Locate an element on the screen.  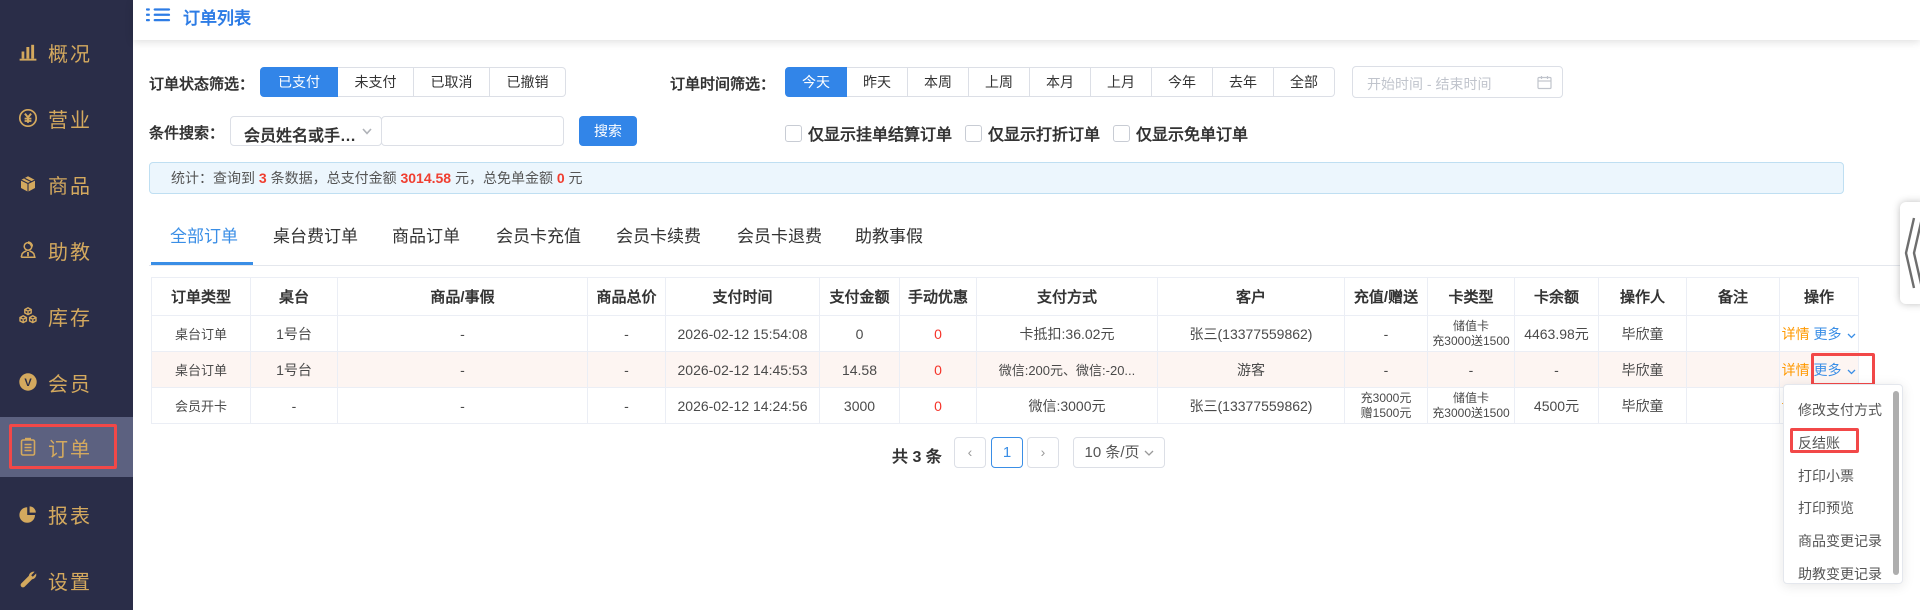
svg-text: V is located at coordinates (28, 383).